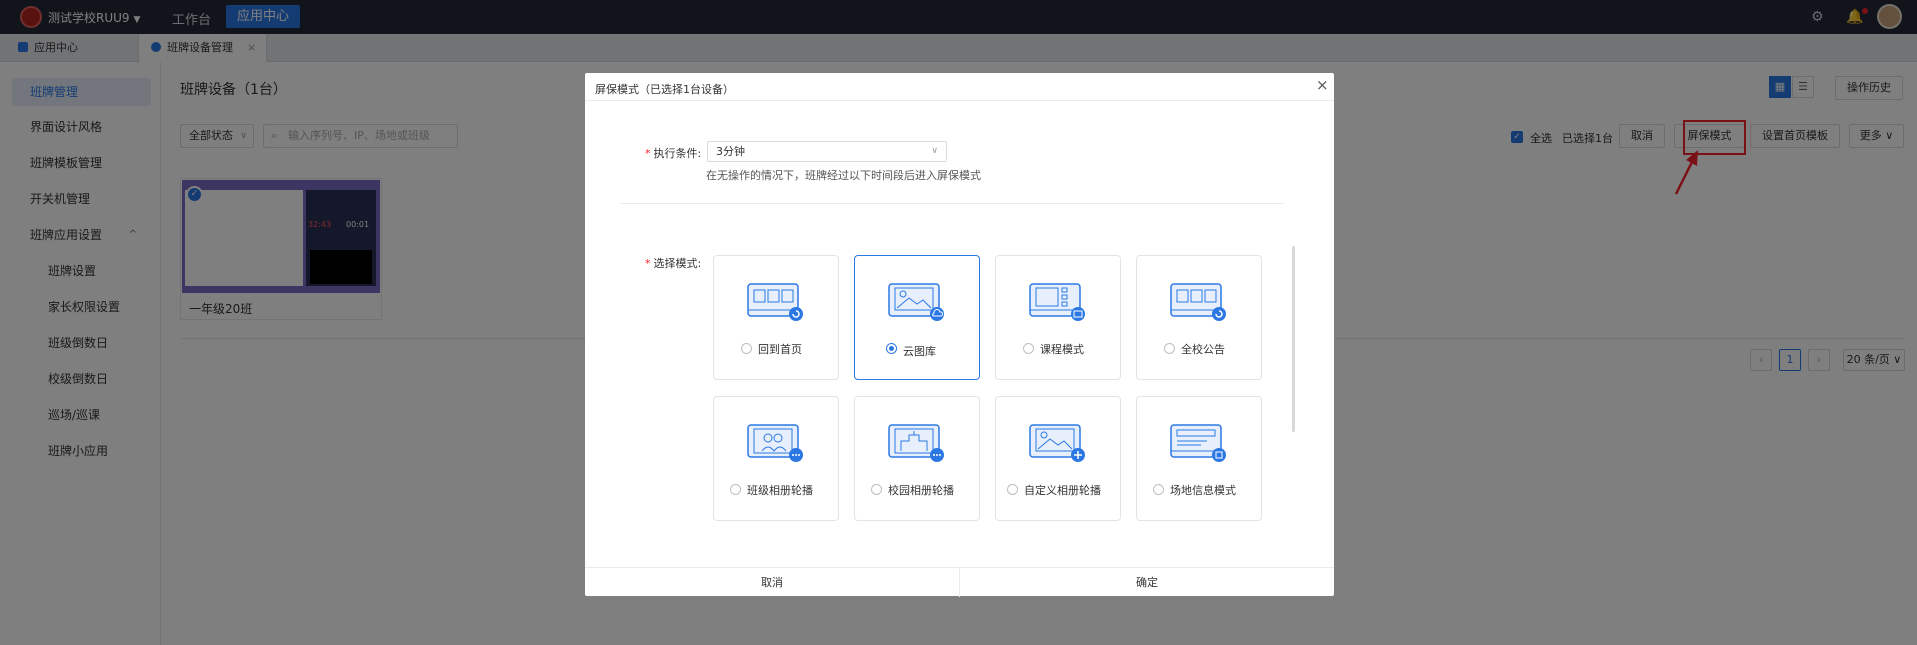 The height and width of the screenshot is (645, 1917). I want to click on mode-option-course: 课程模式, so click(1058, 317).